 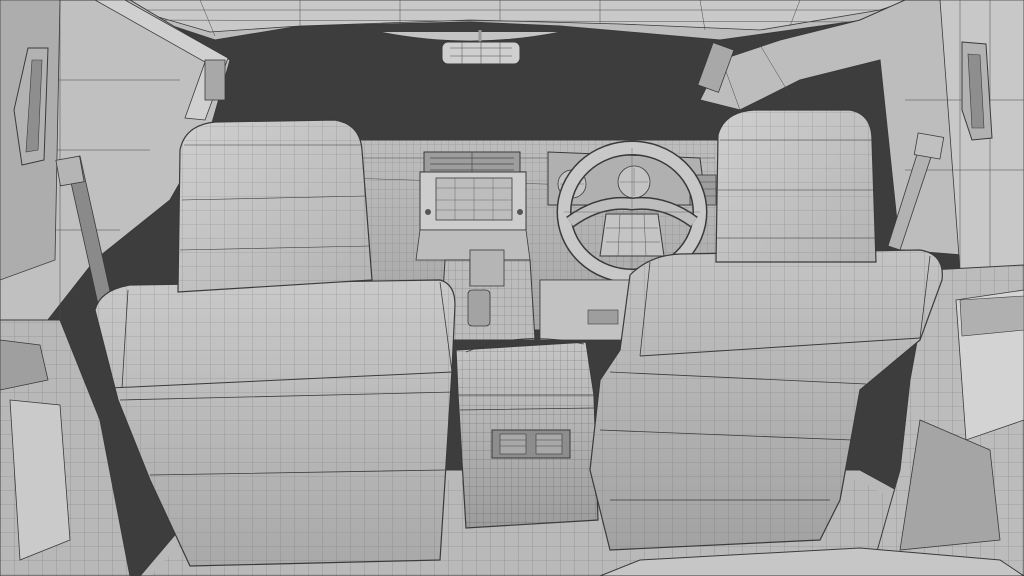 I want to click on right-seat-headrest-mesh, so click(x=796, y=186).